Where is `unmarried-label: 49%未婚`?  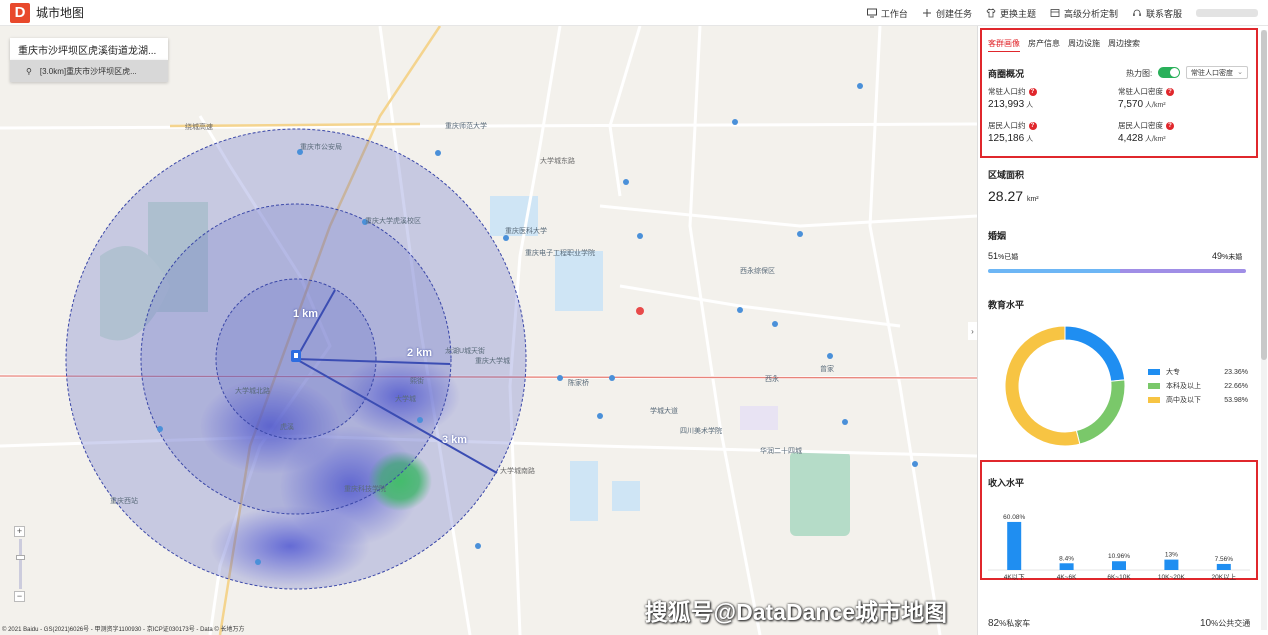 unmarried-label: 49%未婚 is located at coordinates (1227, 256).